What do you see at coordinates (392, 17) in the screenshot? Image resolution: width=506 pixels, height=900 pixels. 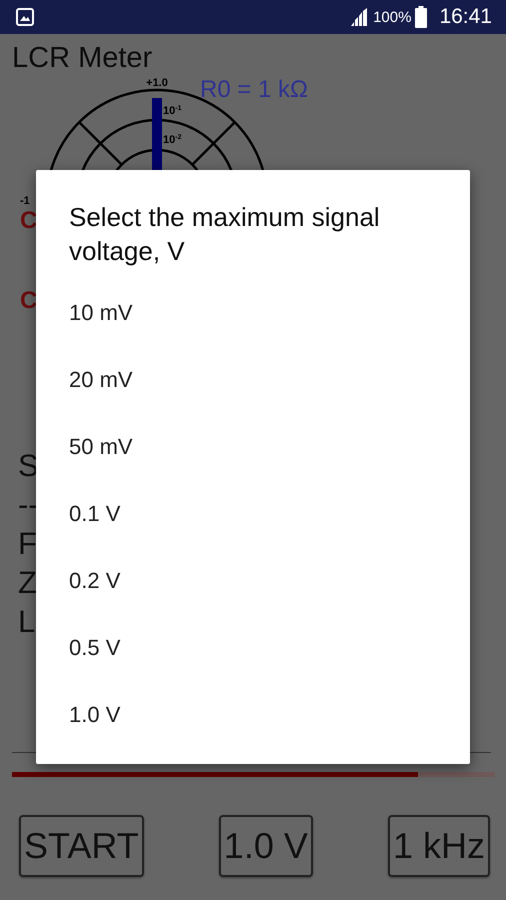 I see `battery-percent: 100%` at bounding box center [392, 17].